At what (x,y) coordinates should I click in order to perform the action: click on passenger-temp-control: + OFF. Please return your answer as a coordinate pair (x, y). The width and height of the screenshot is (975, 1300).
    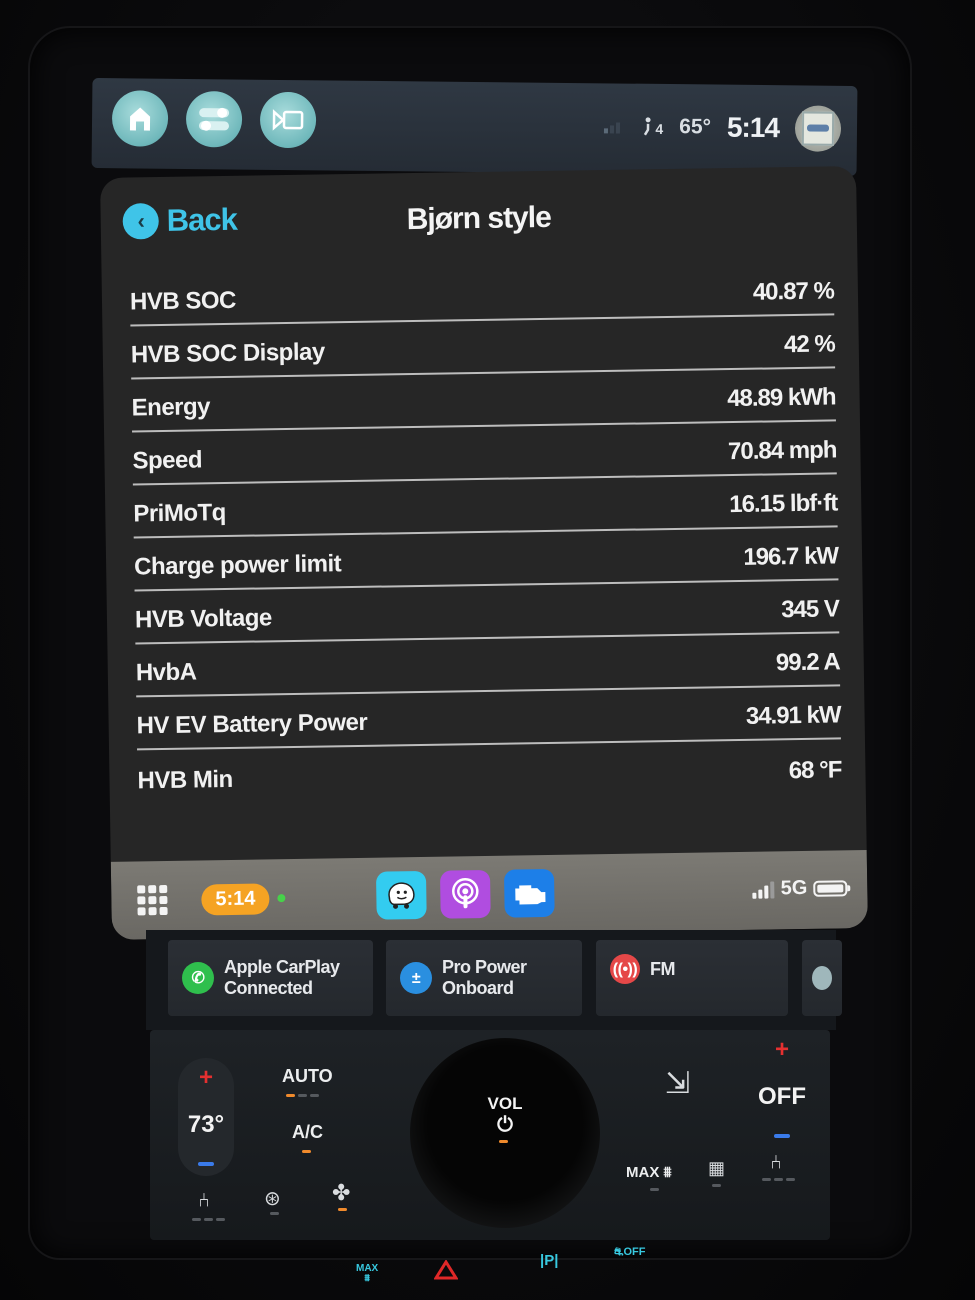
    Looking at the image, I should click on (782, 1089).